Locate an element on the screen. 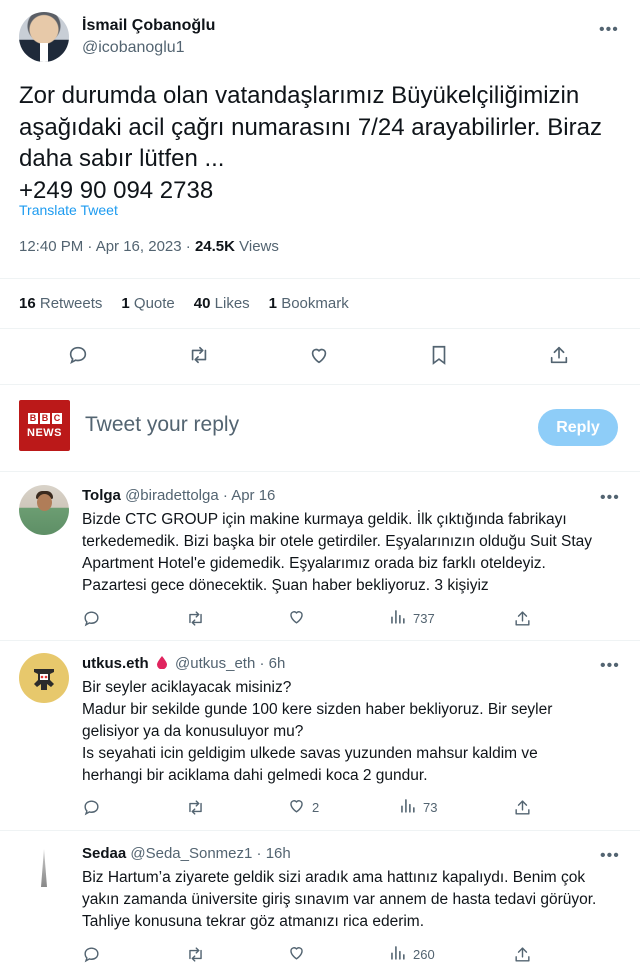 This screenshot has width=640, height=978. author-handle: @icobanoglu1 is located at coordinates (133, 48).